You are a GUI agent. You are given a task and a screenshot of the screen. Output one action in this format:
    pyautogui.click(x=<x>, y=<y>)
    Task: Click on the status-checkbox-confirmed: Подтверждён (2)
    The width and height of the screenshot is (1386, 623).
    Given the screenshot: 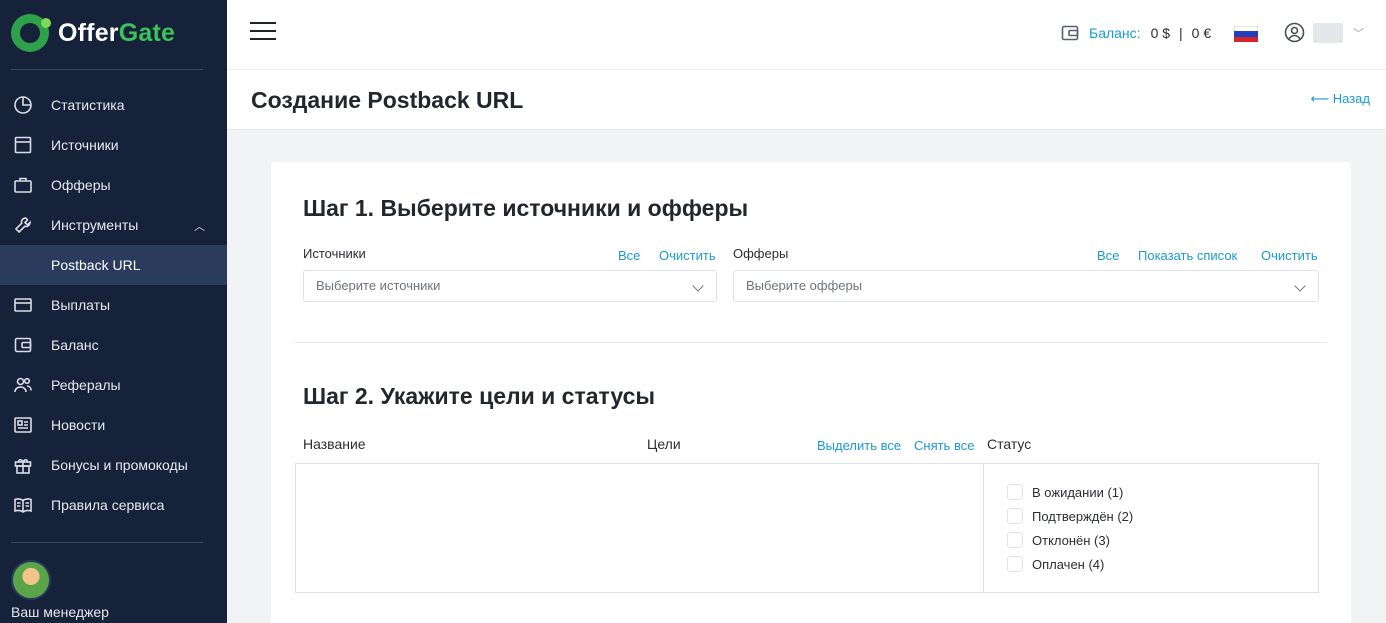 What is the action you would take?
    pyautogui.click(x=1070, y=516)
    